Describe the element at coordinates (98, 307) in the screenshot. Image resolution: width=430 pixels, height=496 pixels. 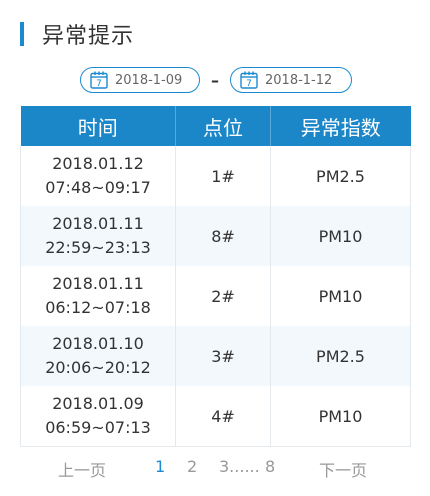
I see `row-time-range: 06:12~07:18` at that location.